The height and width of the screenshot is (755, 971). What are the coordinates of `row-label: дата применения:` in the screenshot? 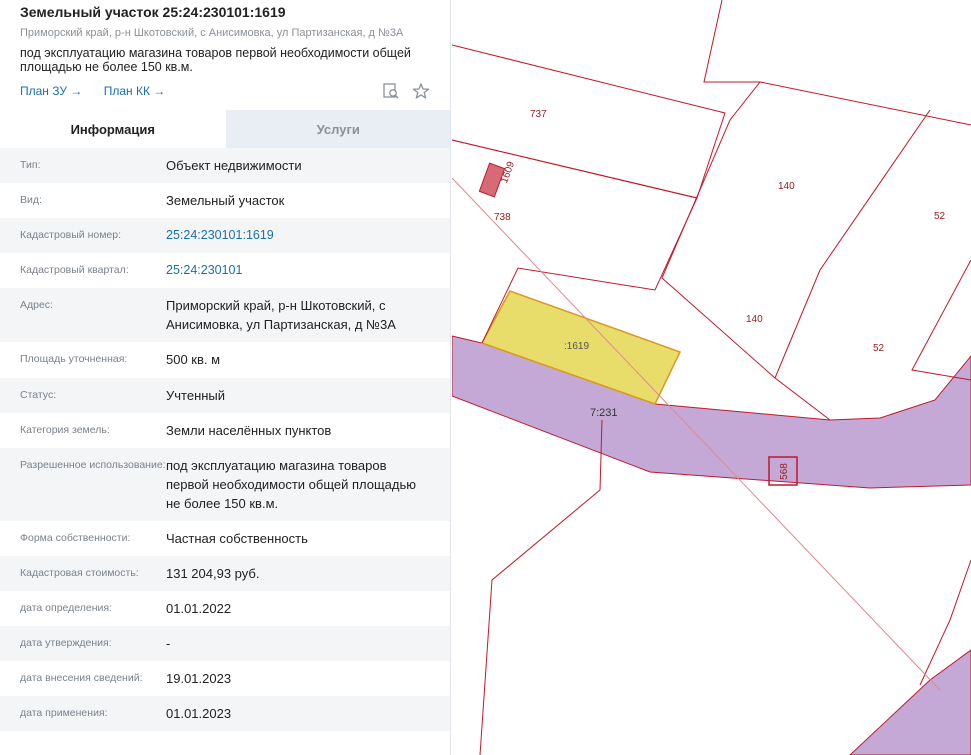 It's located at (64, 713).